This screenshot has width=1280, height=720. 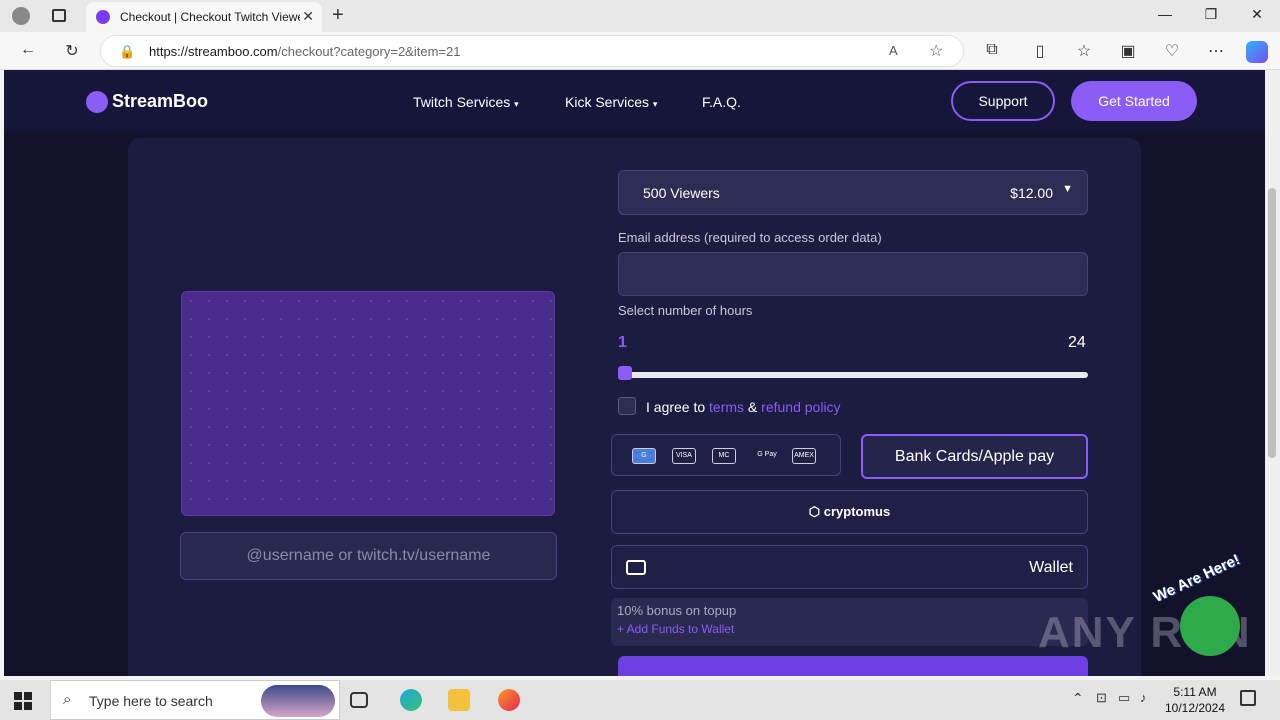 What do you see at coordinates (72, 51) in the screenshot?
I see `refresh-icon: ↻` at bounding box center [72, 51].